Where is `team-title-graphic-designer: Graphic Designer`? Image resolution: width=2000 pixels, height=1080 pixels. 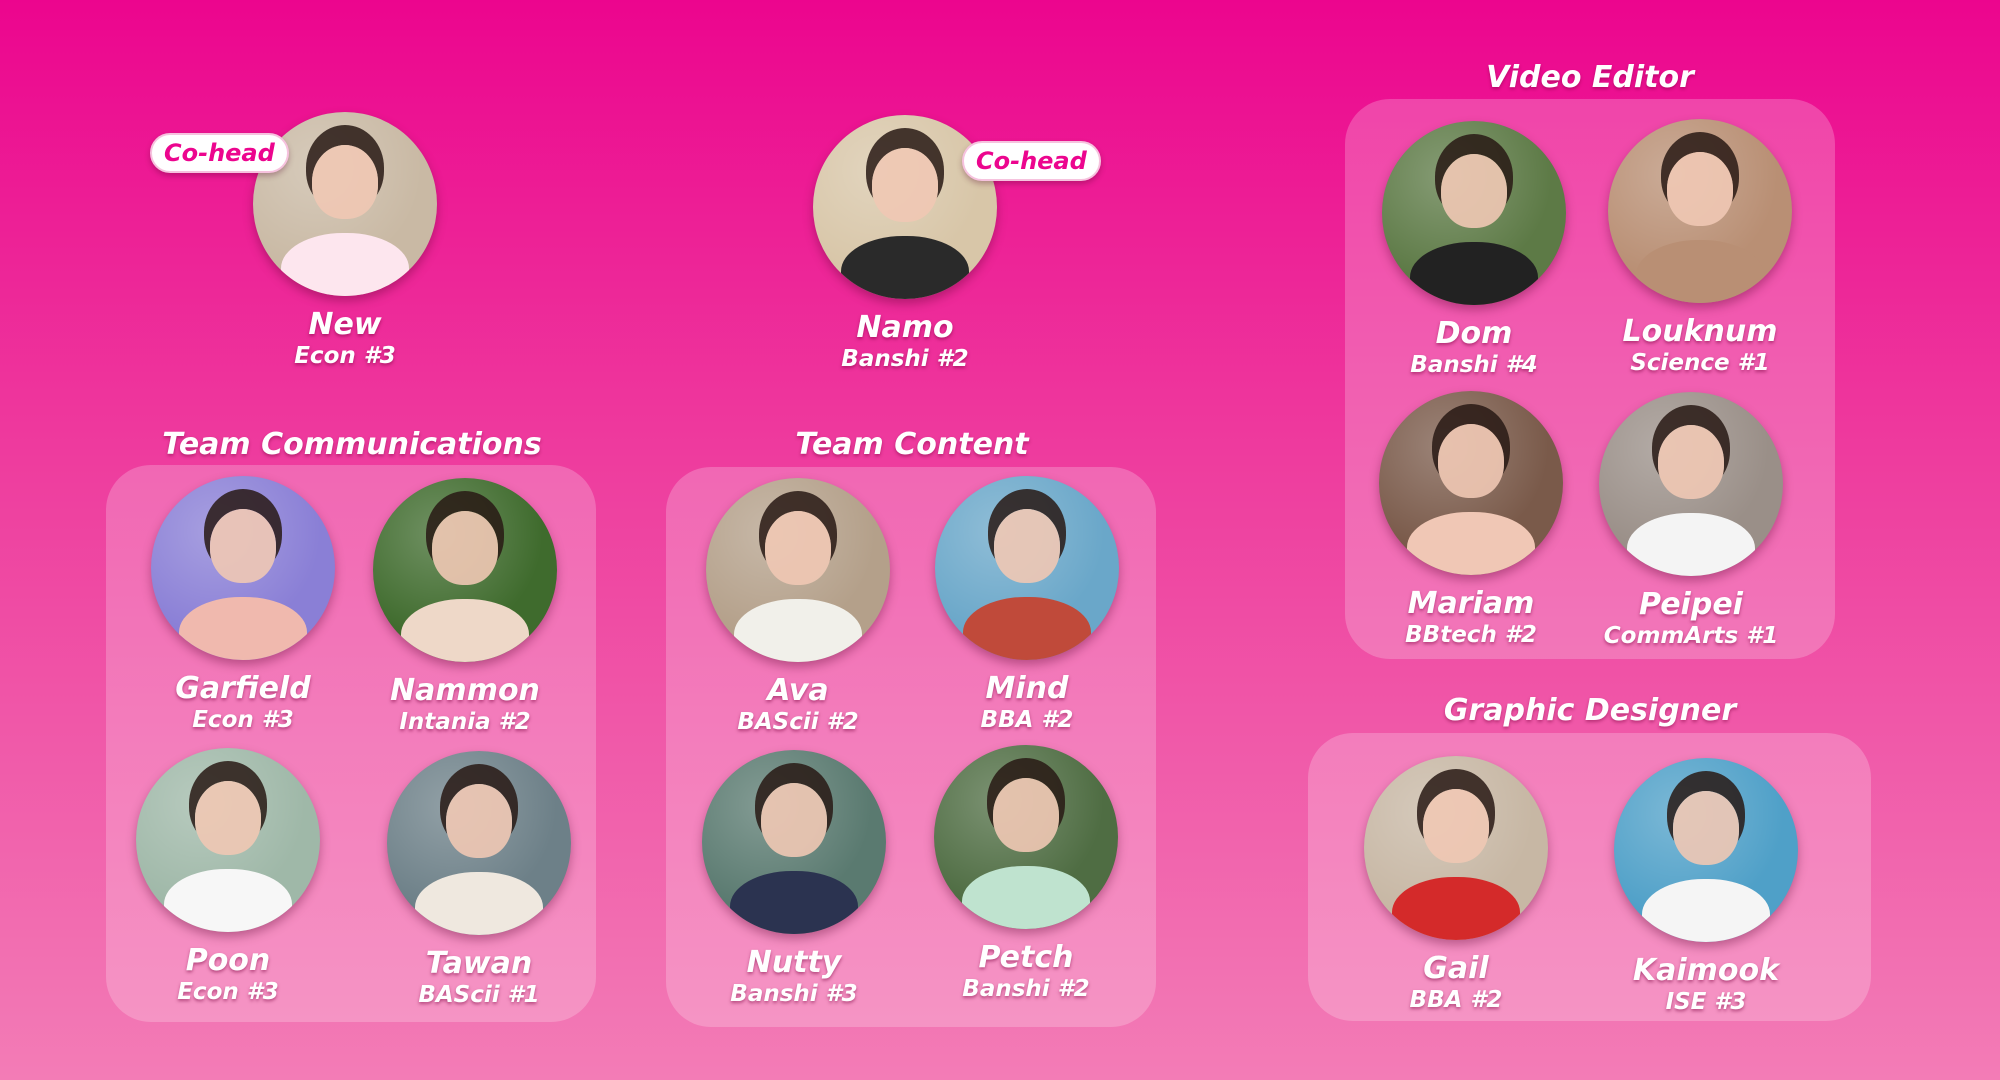
team-title-graphic-designer: Graphic Designer is located at coordinates (1590, 710).